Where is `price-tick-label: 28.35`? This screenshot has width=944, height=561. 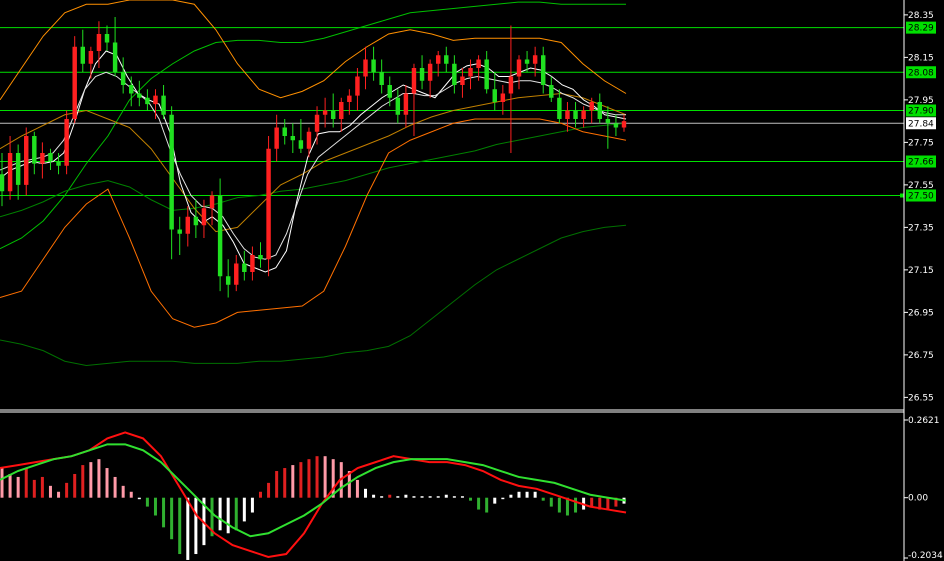 price-tick-label: 28.35 is located at coordinates (921, 16).